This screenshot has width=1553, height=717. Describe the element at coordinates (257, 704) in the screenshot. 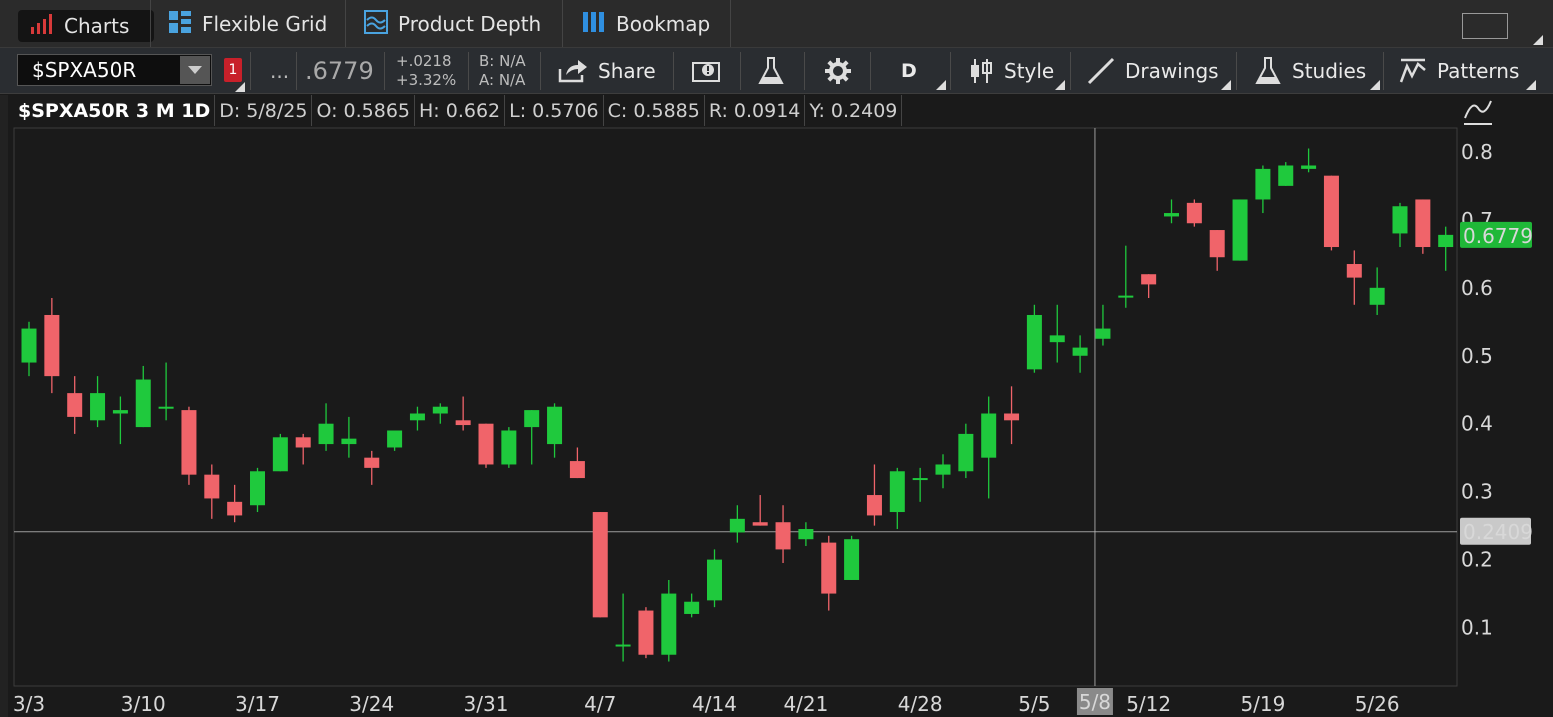

I see `x-tick-label: 3/17` at that location.